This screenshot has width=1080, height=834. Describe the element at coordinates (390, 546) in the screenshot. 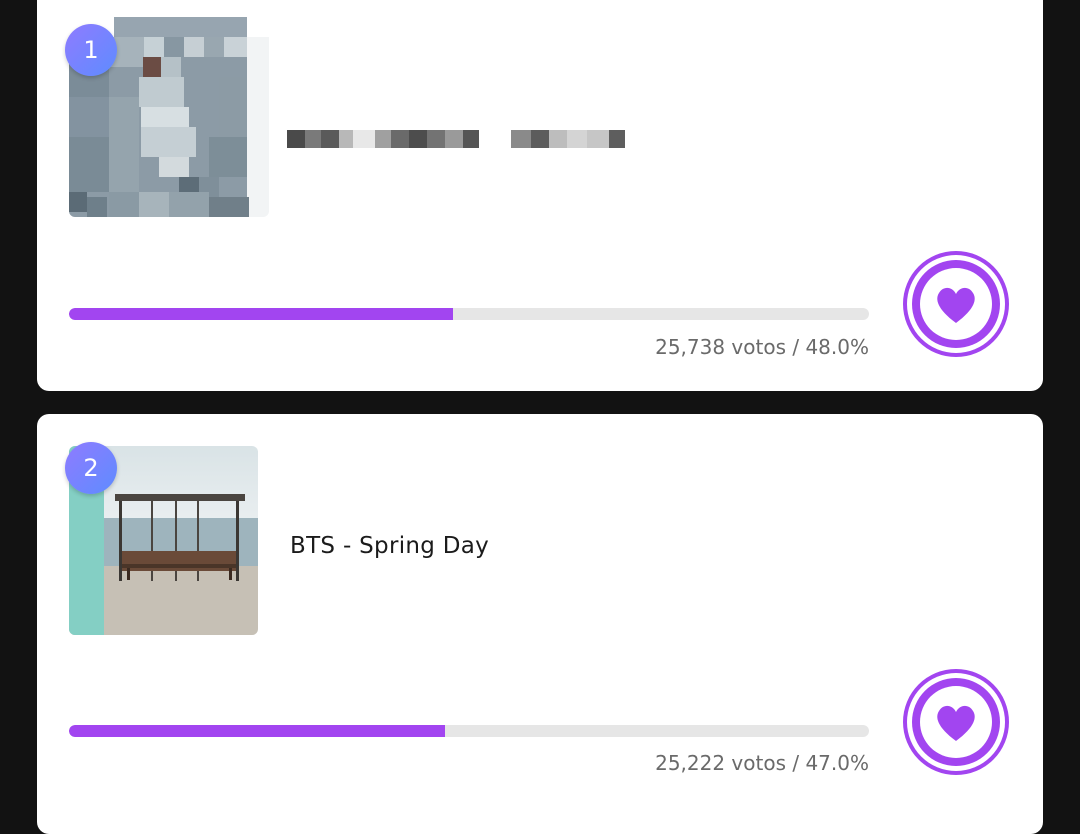

I see `song-title: BTS - Spring Day` at that location.